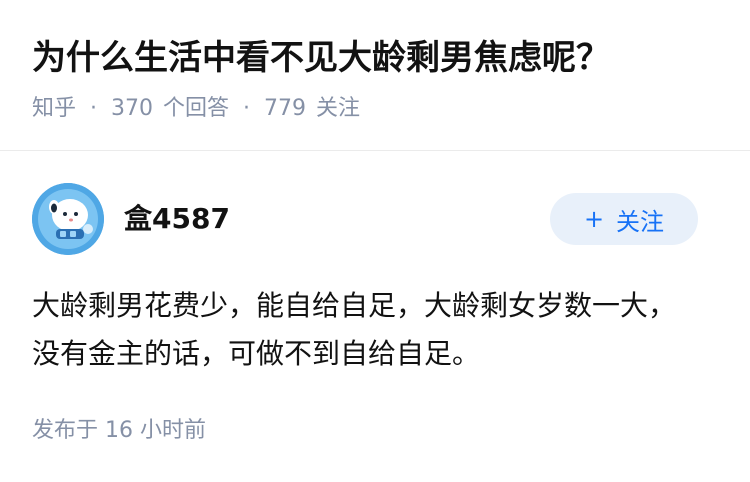  Describe the element at coordinates (338, 108) in the screenshot. I see `follower-count-label: 关注` at that location.